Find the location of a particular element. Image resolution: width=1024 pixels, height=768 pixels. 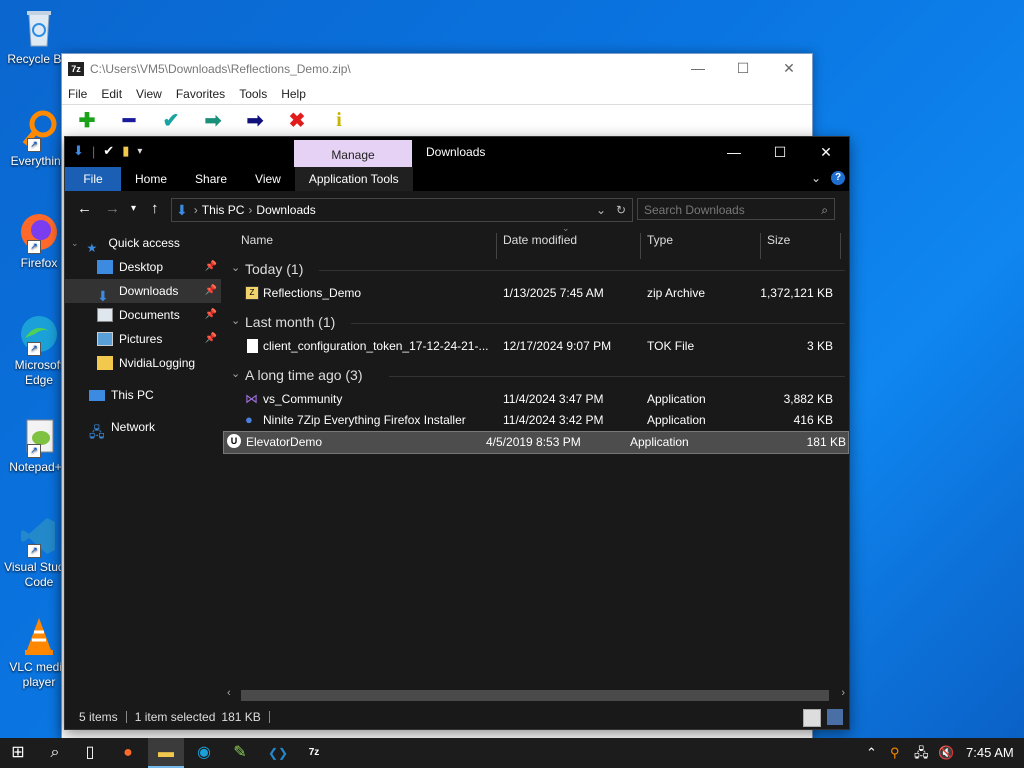

notepad-plus-plus-icon: ✎ is located at coordinates (240, 753).